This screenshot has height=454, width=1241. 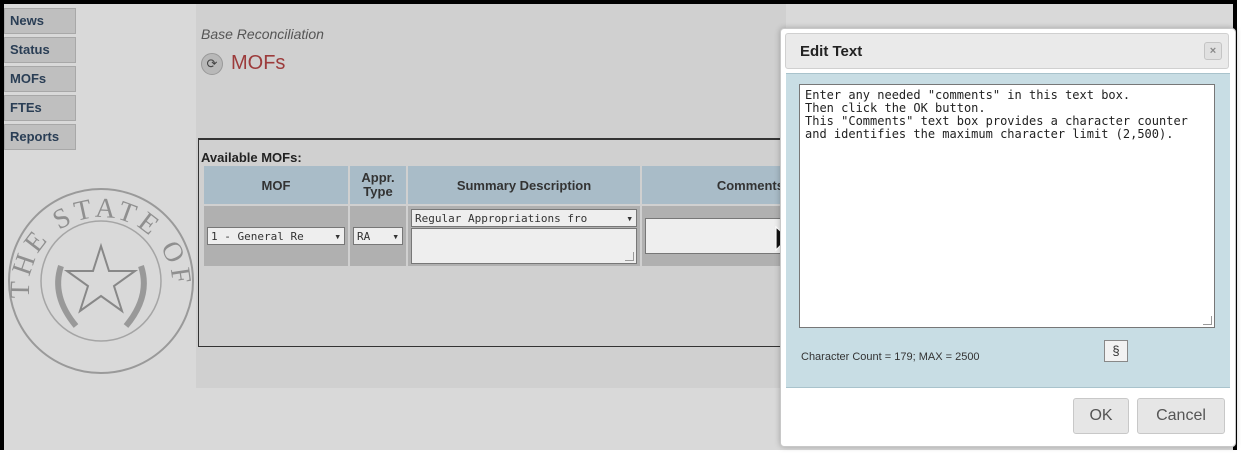 What do you see at coordinates (212, 63) in the screenshot?
I see `refresh-icon: ⟳` at bounding box center [212, 63].